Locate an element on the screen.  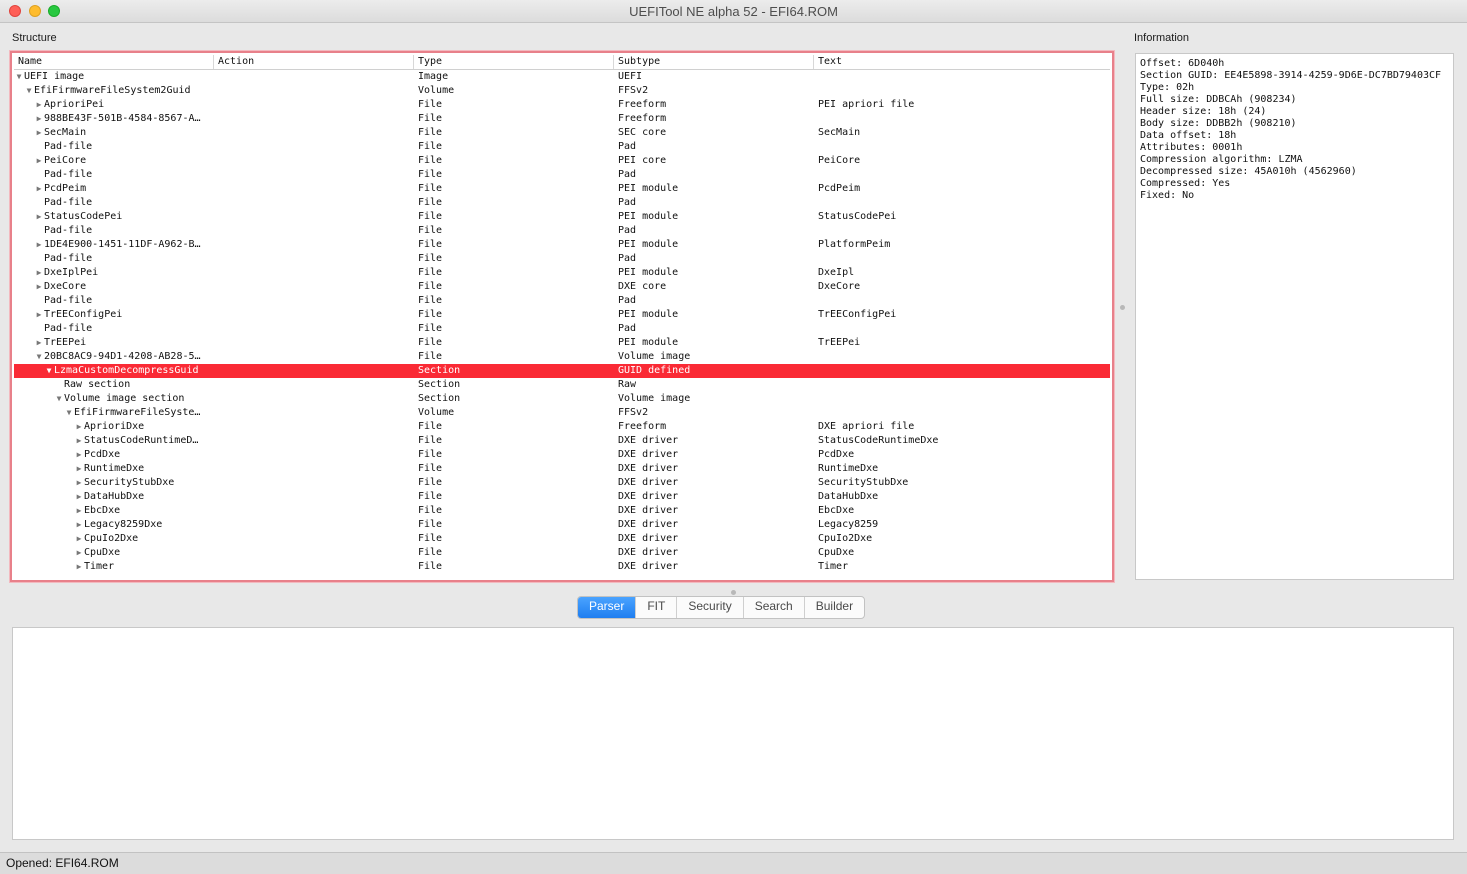
tree-row: Raw section Section Raw is located at coordinates (562, 385).